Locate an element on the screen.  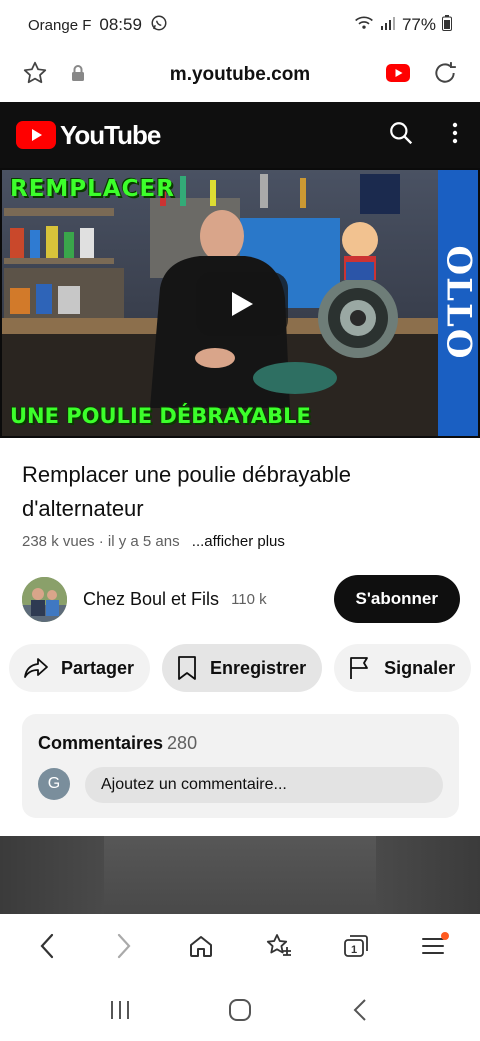
save-label: Enregistrer is located at coordinates (258, 667).